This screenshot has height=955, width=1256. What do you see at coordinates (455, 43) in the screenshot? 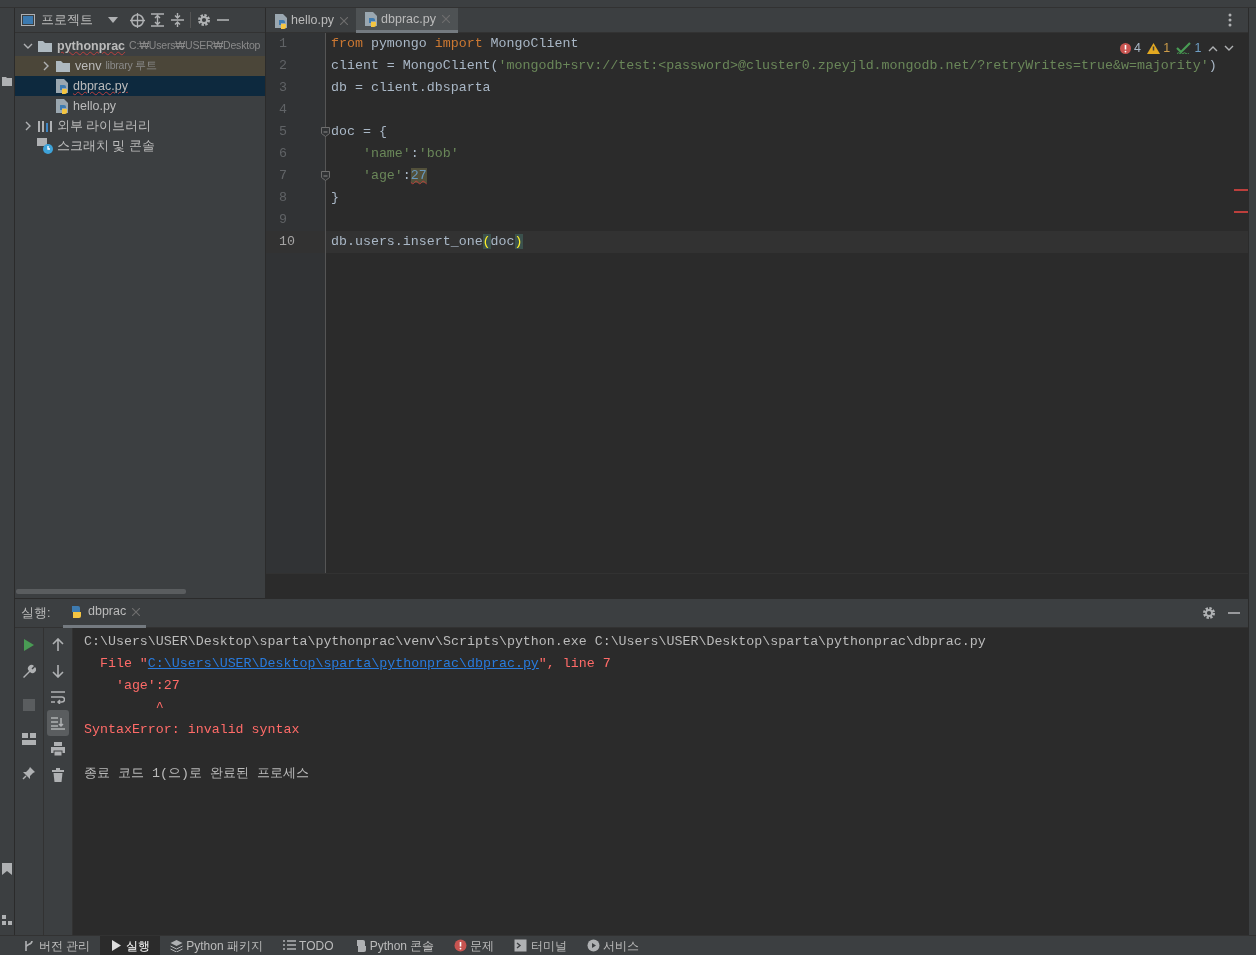
I see `code-line: from pymongo import MongoClient` at bounding box center [455, 43].